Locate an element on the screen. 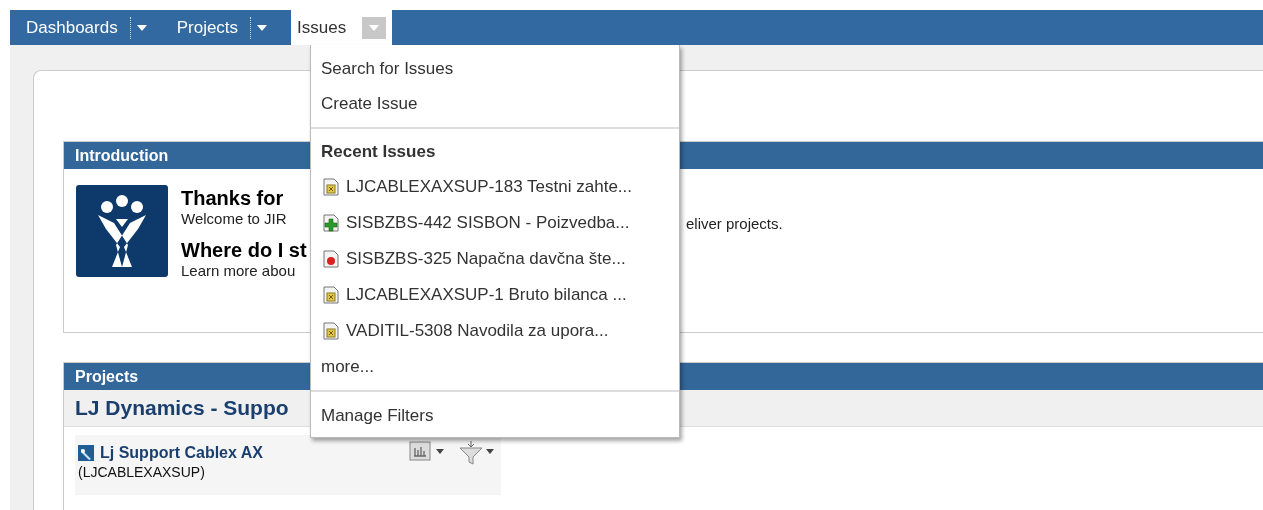 This screenshot has height=510, width=1263. filter-dropdown-icon is located at coordinates (477, 453).